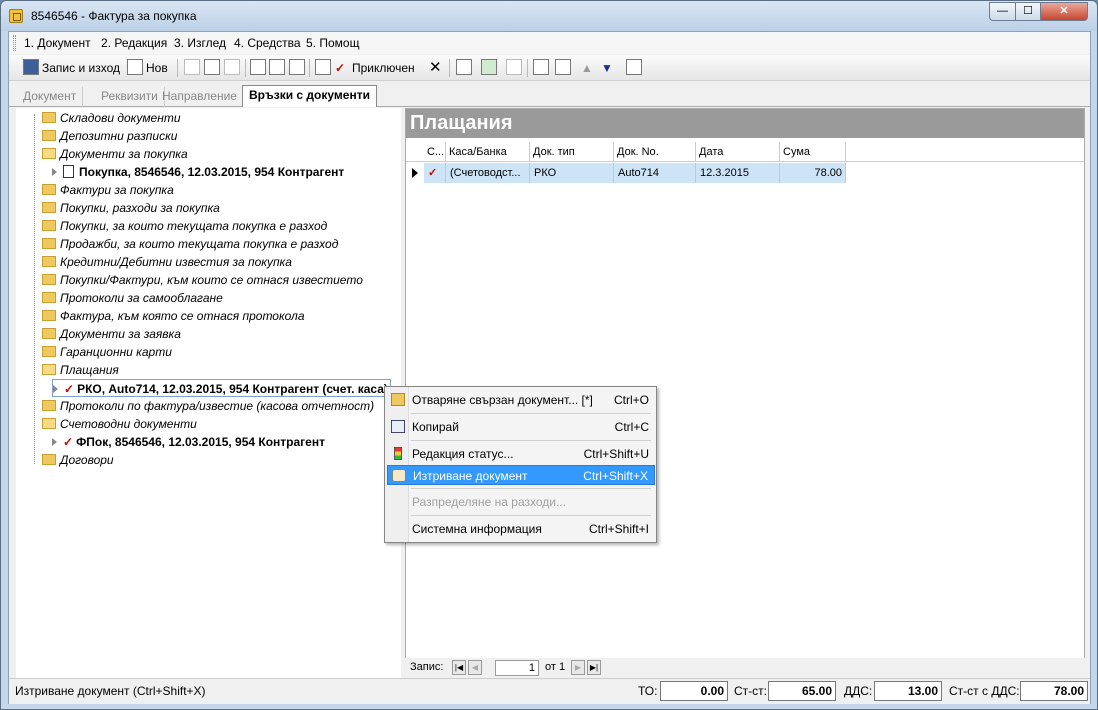  I want to click on title-bar: 8546546 - Фактура за покупка — ☐ ✕, so click(549, 16).